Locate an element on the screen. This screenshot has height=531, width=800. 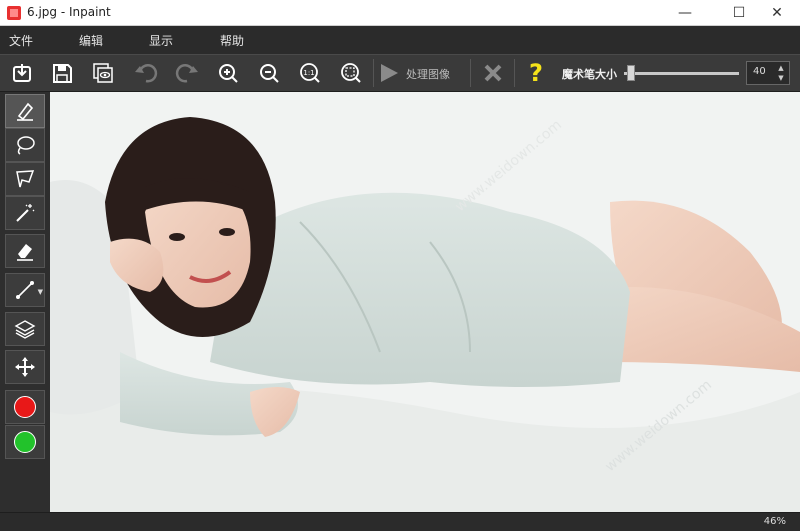
brush-size-label: 魔术笔大小 is located at coordinates (589, 74).